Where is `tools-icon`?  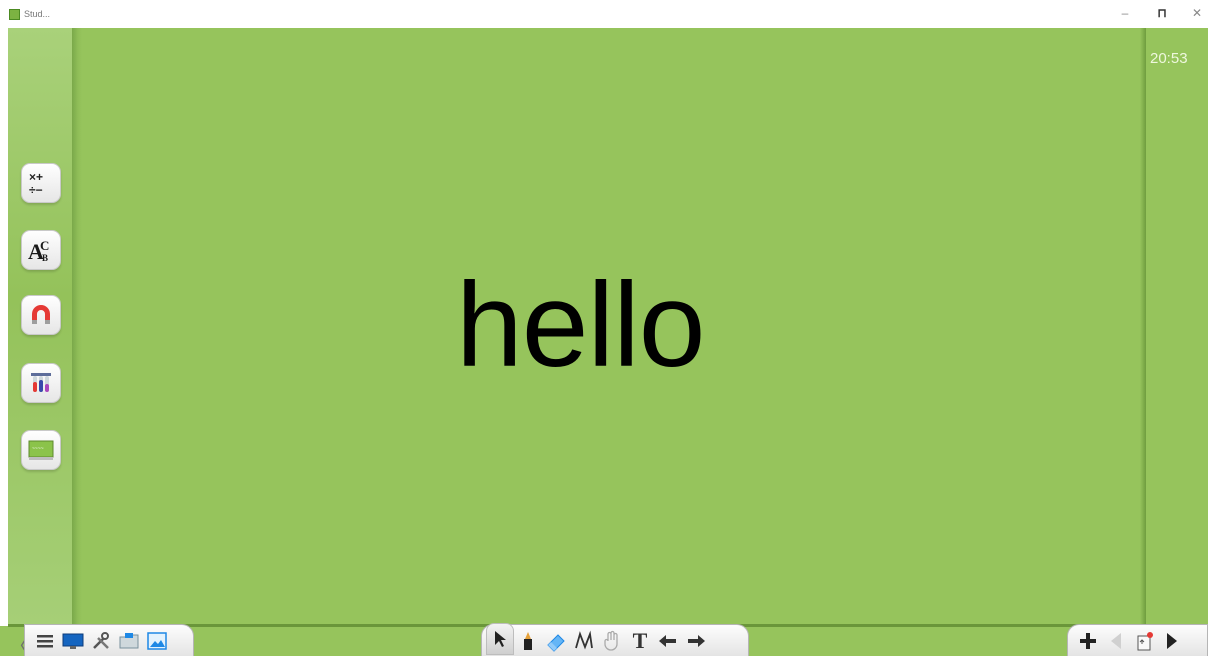 tools-icon is located at coordinates (101, 640).